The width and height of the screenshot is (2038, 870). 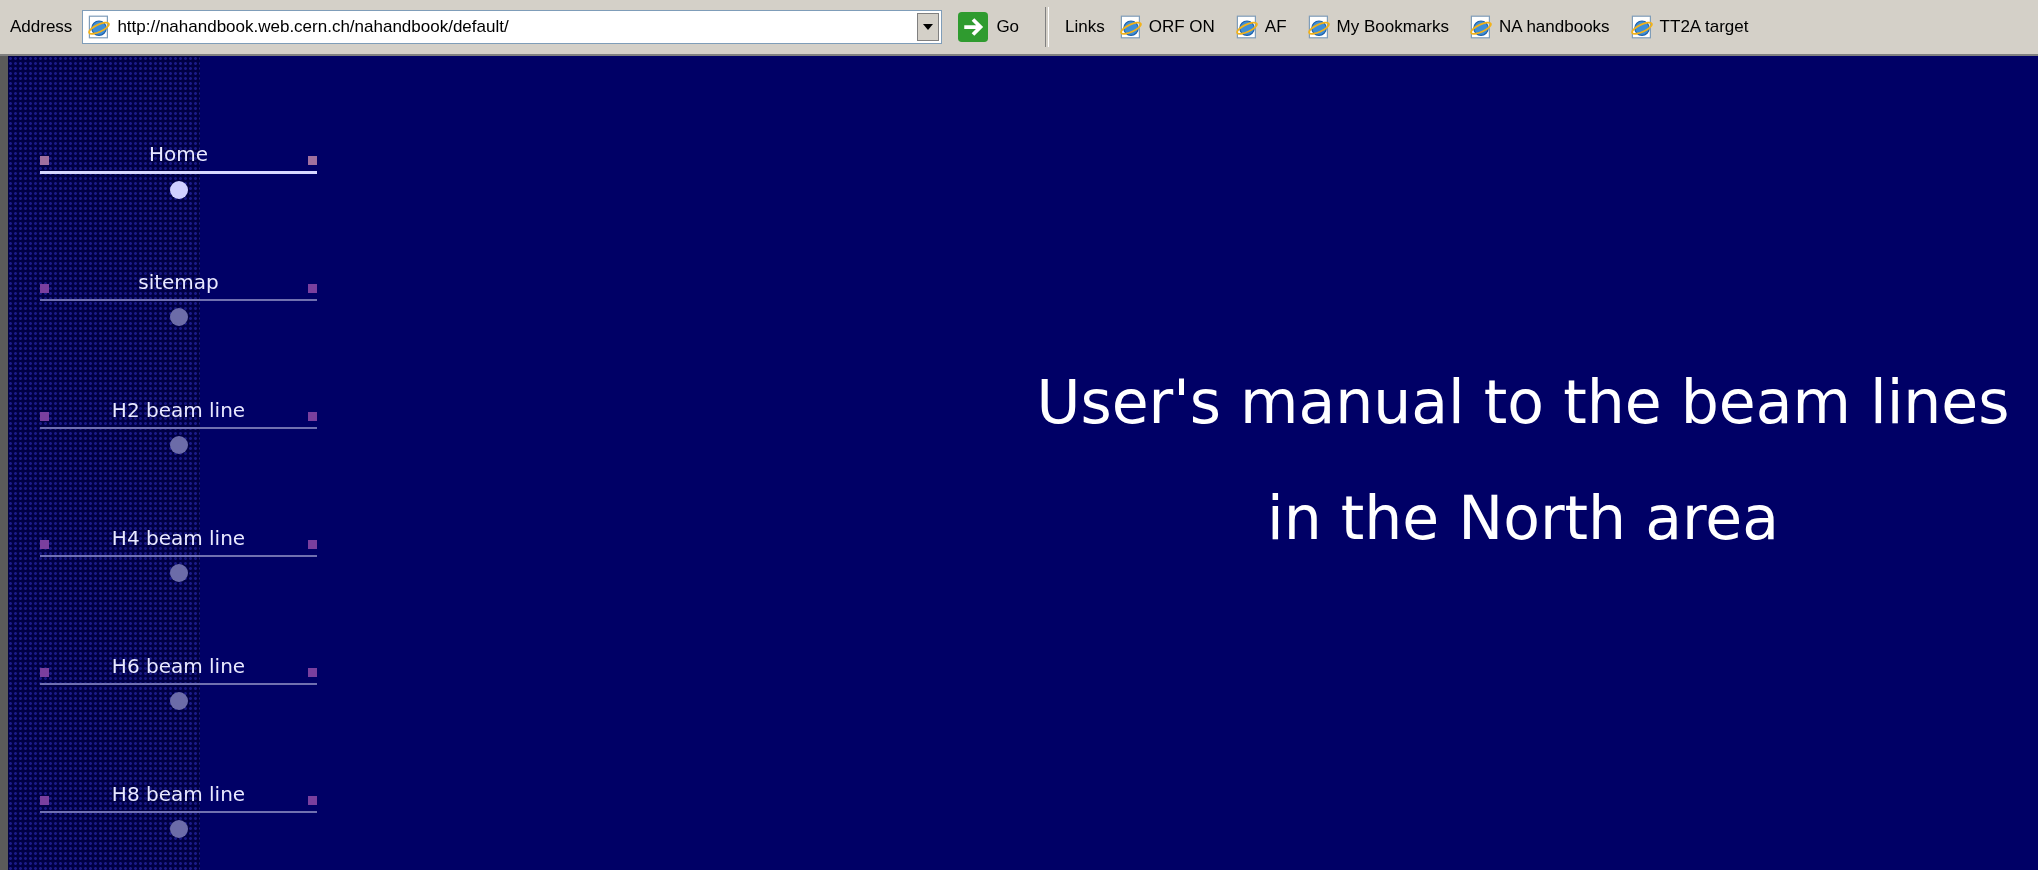 What do you see at coordinates (1085, 27) in the screenshot?
I see `links-label: Links` at bounding box center [1085, 27].